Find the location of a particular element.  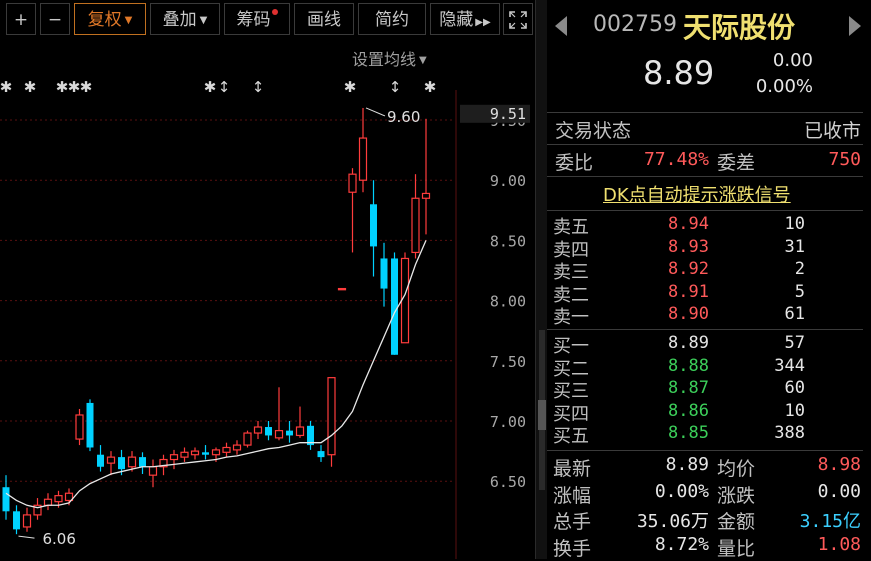

double-chevron-right-icon: ▶▶ is located at coordinates (483, 22).